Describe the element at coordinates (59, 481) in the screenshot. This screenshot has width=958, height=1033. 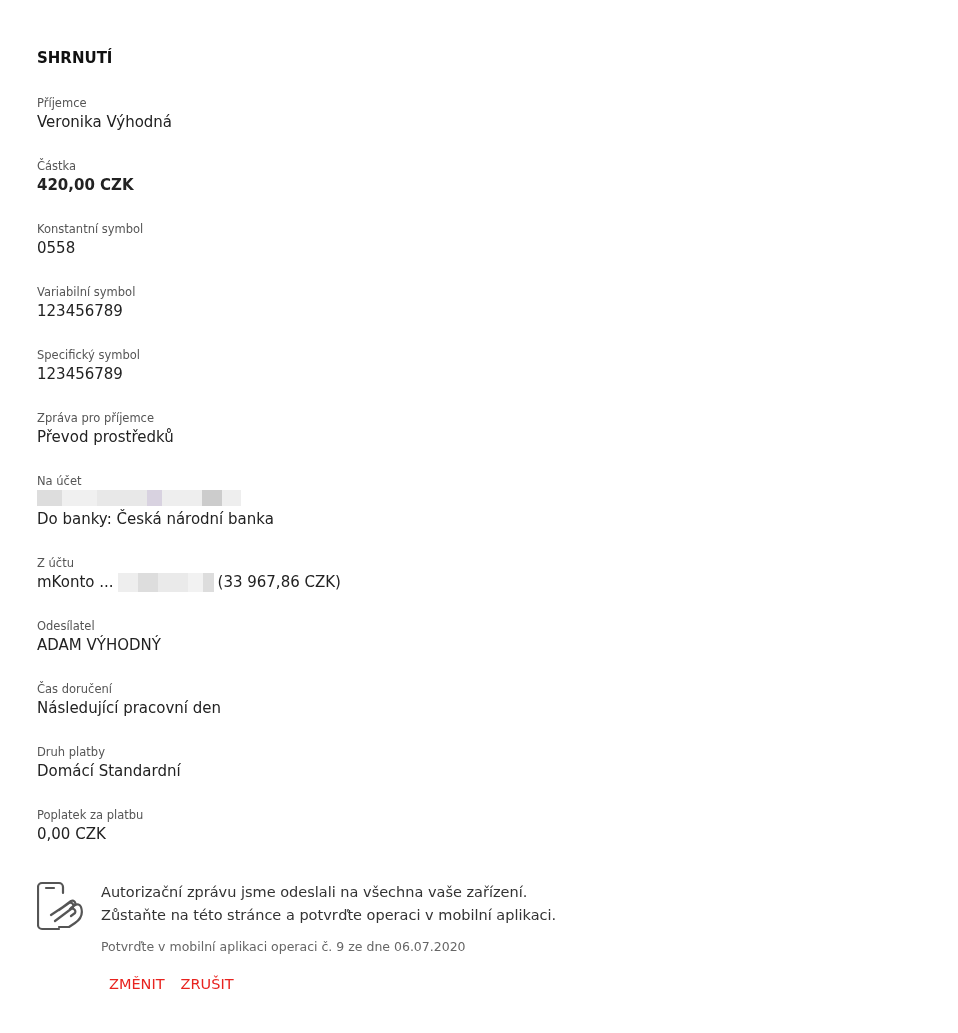
I see `field-label: Na účet` at that location.